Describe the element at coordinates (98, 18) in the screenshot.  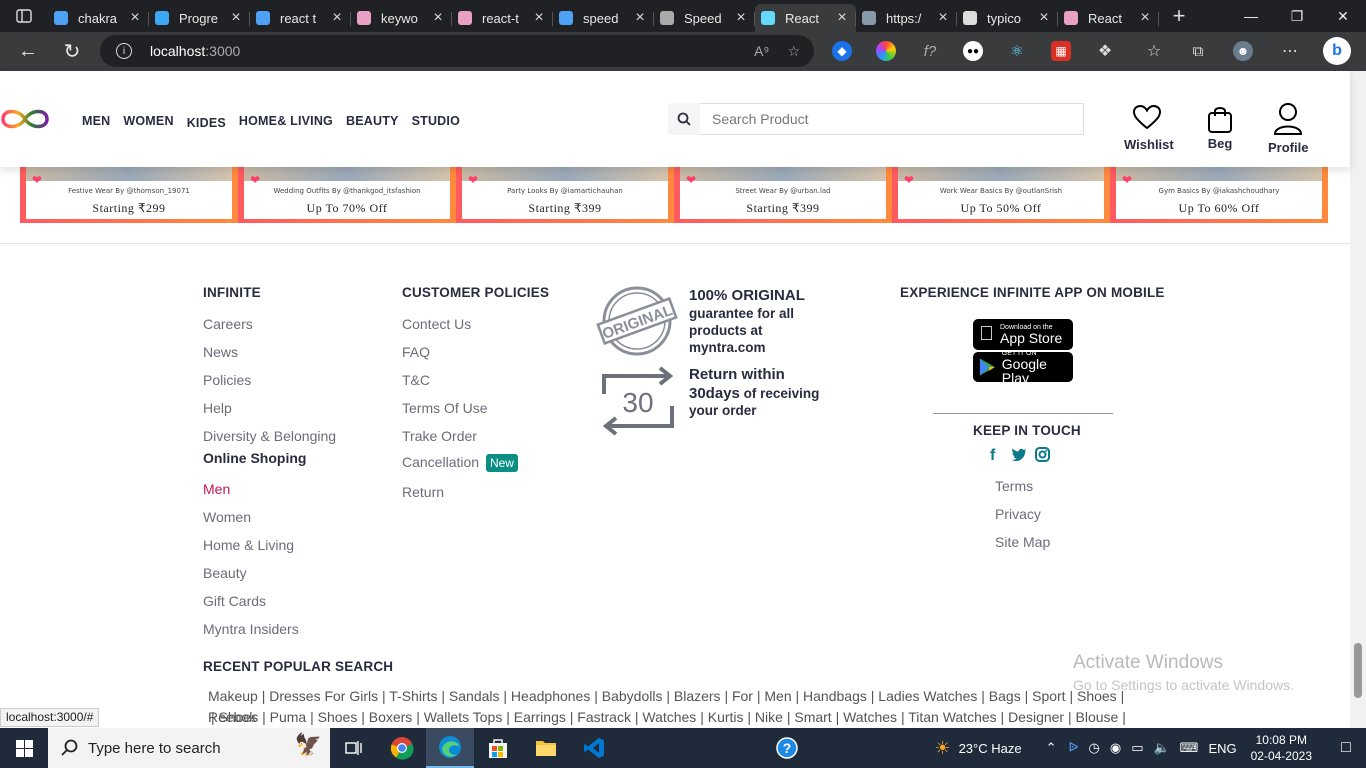
I see `browser-tab: chakra ×` at that location.